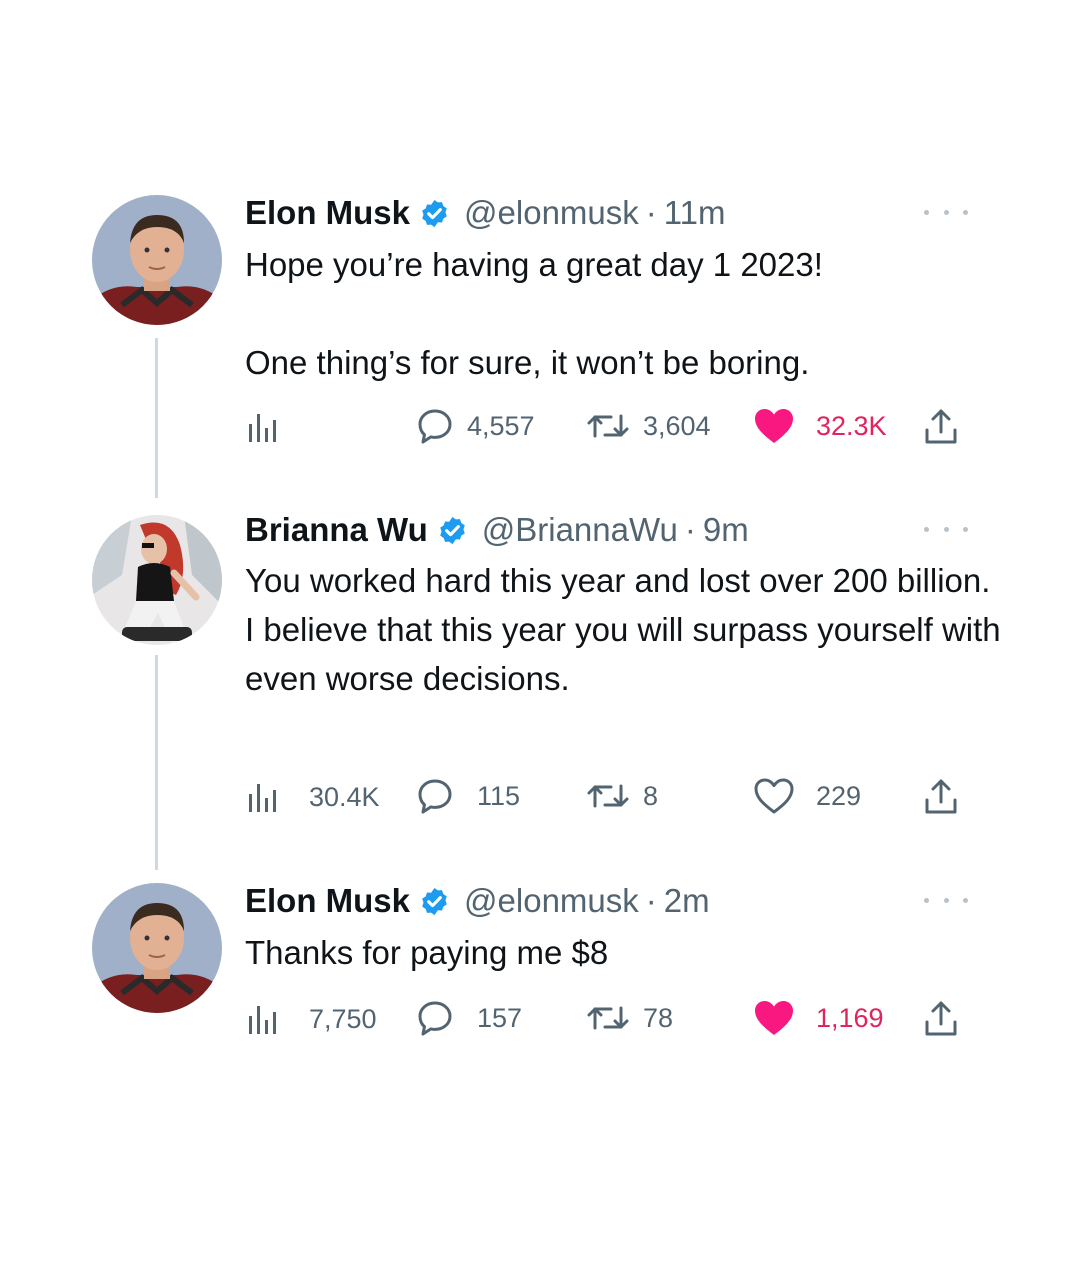 Image resolution: width=1084 pixels, height=1280 pixels. What do you see at coordinates (658, 1017) in the screenshot?
I see `retweet-count: 78` at bounding box center [658, 1017].